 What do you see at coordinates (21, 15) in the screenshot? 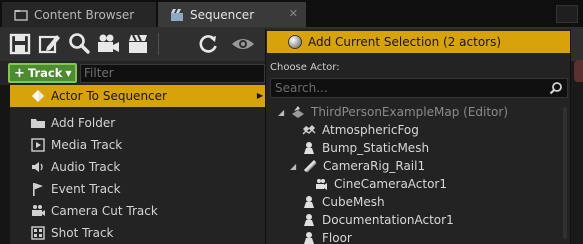
I see `content-browser-icon` at bounding box center [21, 15].